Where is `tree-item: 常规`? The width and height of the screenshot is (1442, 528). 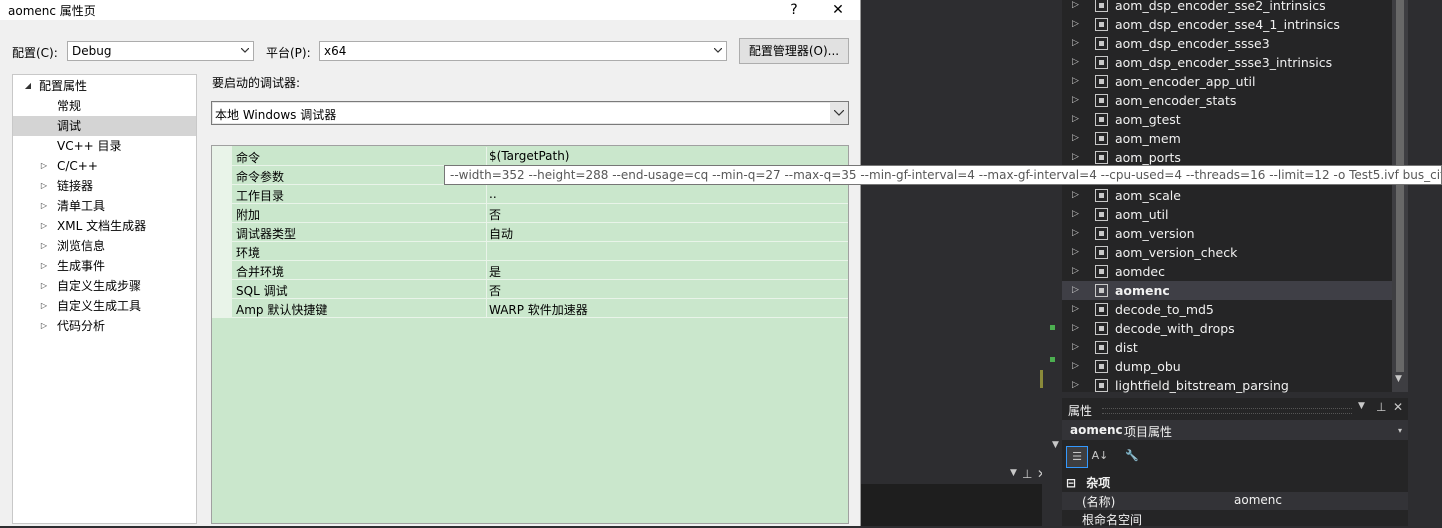 tree-item: 常规 is located at coordinates (104, 106).